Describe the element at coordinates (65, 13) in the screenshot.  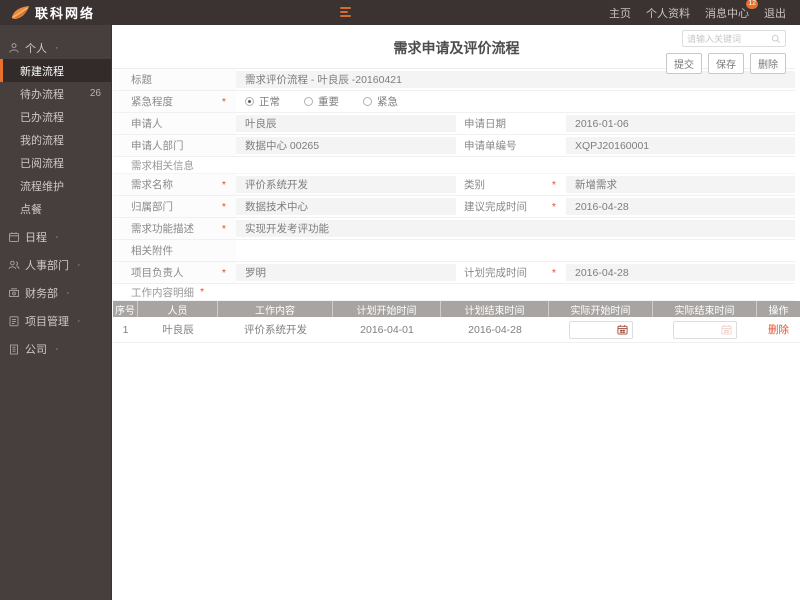
I see `brand-name: 联科网络` at that location.